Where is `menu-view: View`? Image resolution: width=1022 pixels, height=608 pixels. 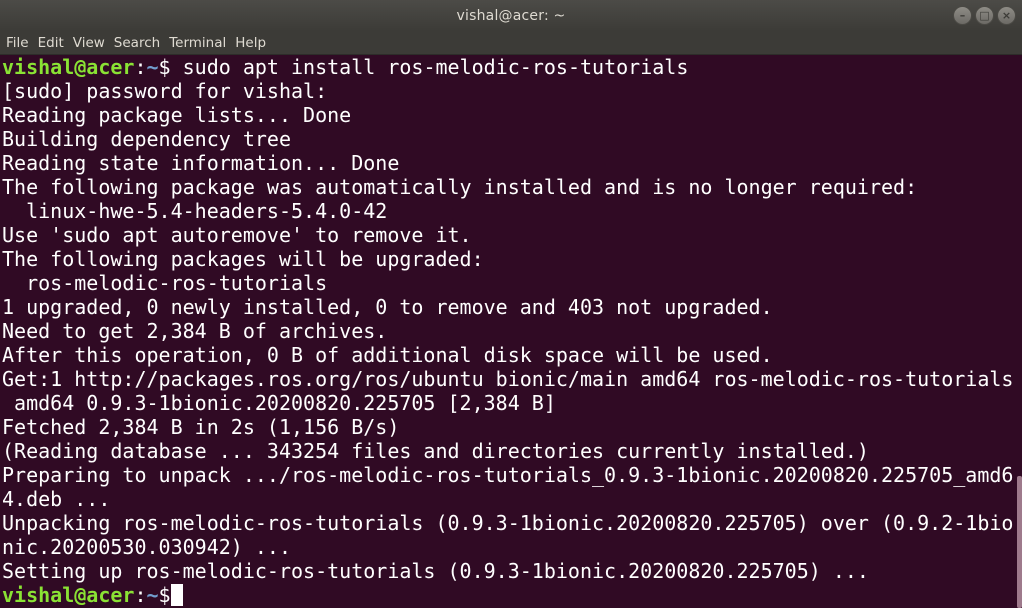 menu-view: View is located at coordinates (89, 43).